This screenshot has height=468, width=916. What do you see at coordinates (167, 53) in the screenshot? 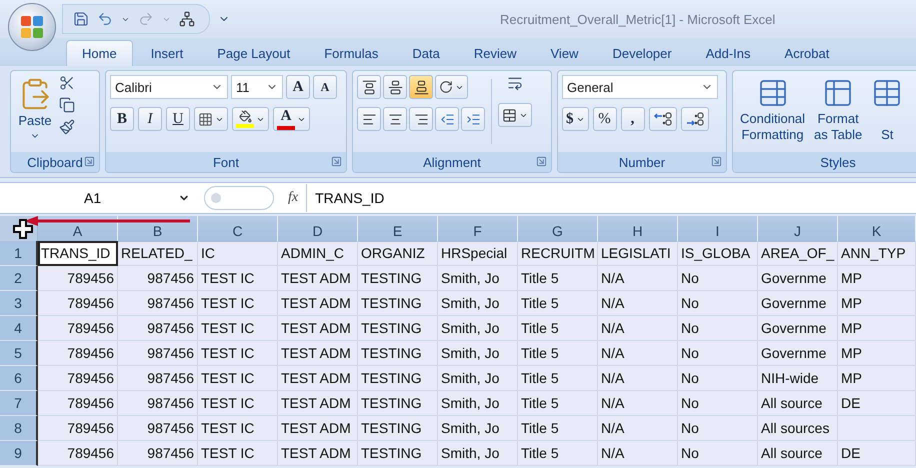
I see `ribbon-tab: Insert` at bounding box center [167, 53].